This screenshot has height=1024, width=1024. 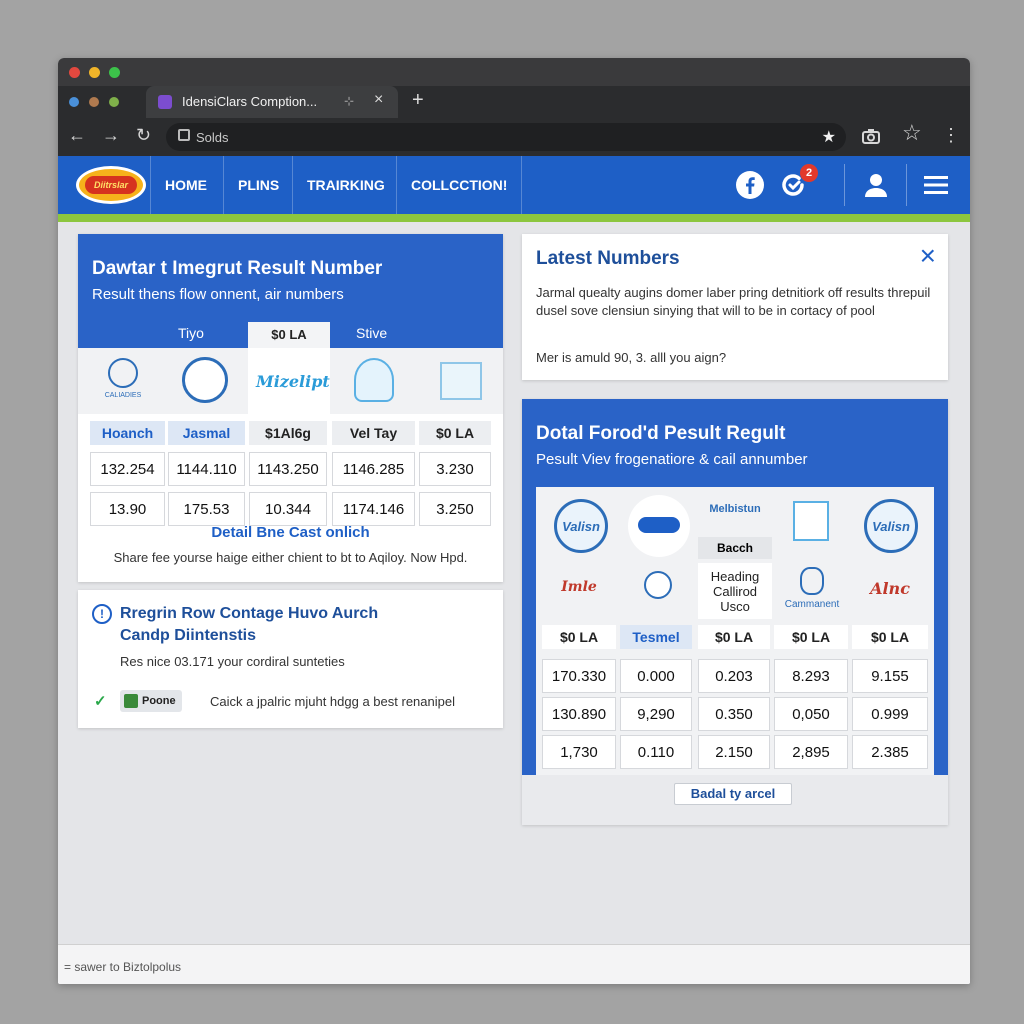 What do you see at coordinates (459, 185) in the screenshot?
I see `nav-collection: COLLCCTION!` at bounding box center [459, 185].